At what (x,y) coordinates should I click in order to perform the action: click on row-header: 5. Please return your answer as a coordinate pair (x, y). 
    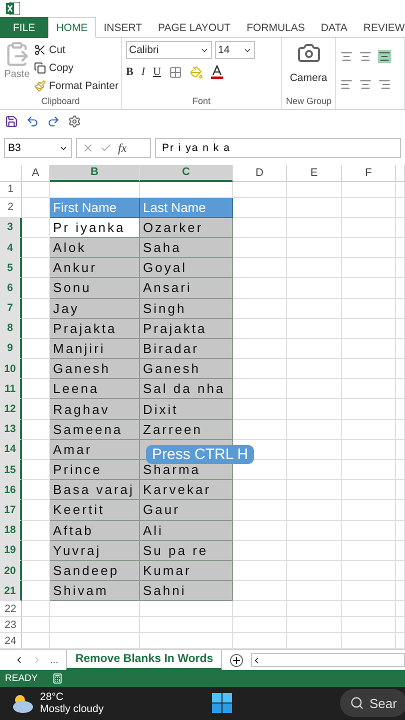
    Looking at the image, I should click on (11, 268).